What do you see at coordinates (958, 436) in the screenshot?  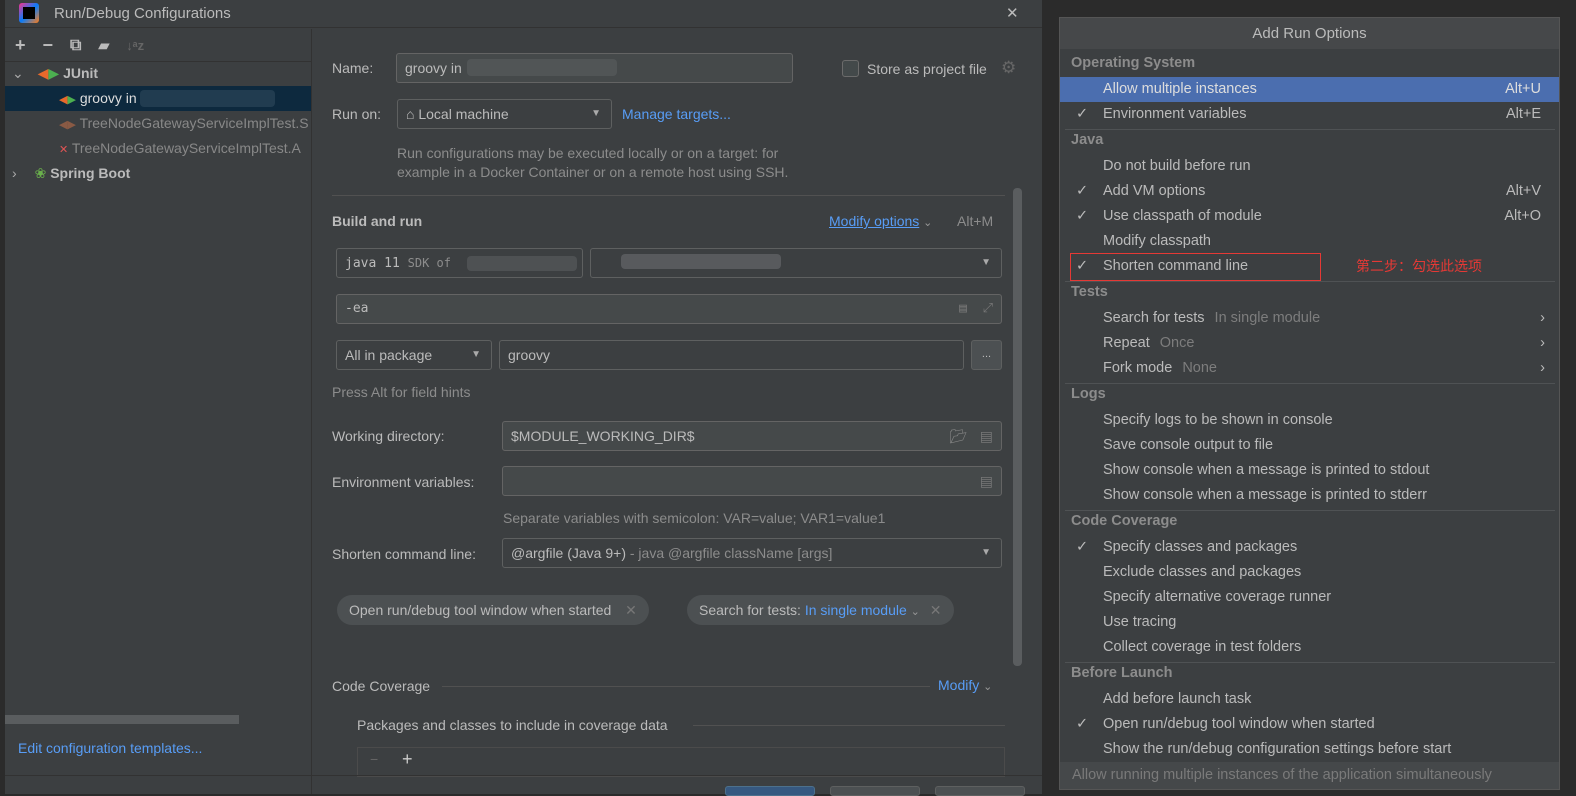 I see `folder-icon: 📂︎` at bounding box center [958, 436].